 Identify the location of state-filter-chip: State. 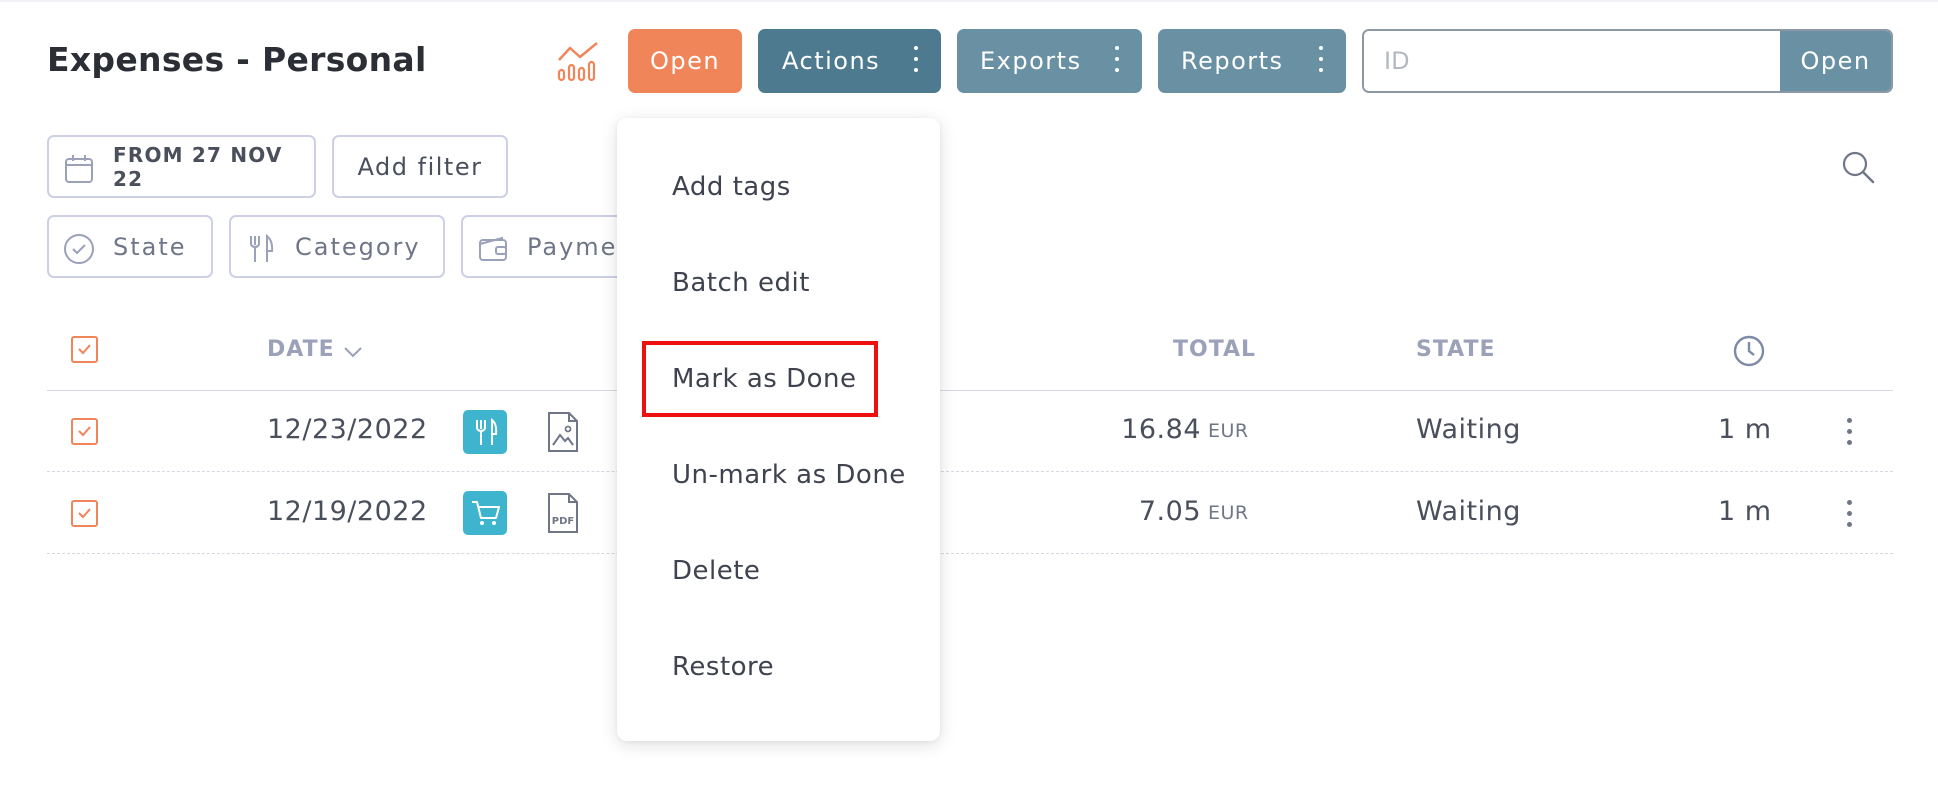
(130, 246).